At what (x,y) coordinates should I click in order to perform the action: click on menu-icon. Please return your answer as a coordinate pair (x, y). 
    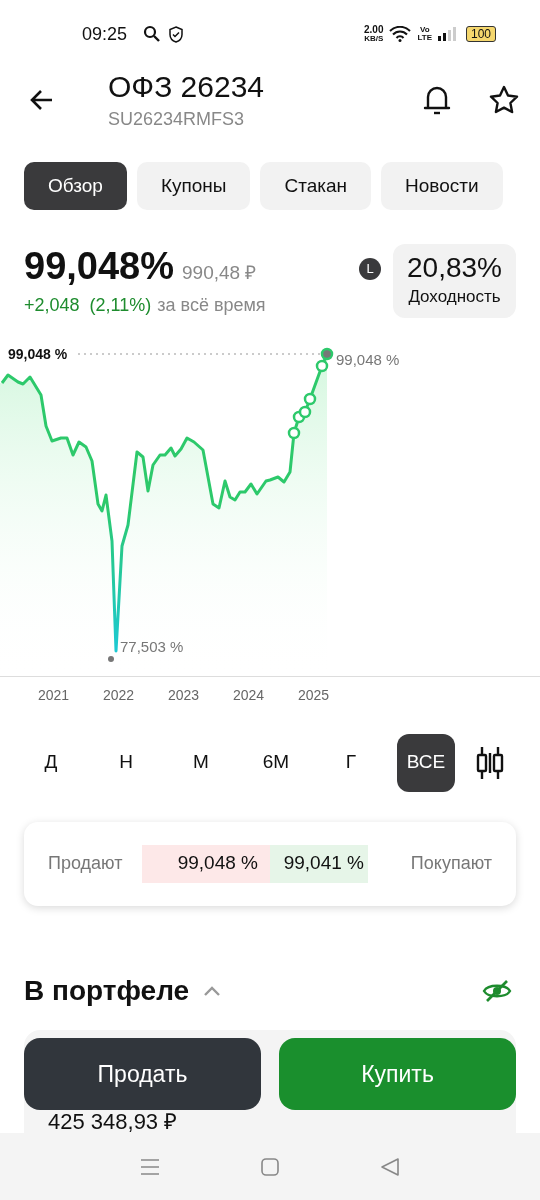
    Looking at the image, I should click on (150, 1166).